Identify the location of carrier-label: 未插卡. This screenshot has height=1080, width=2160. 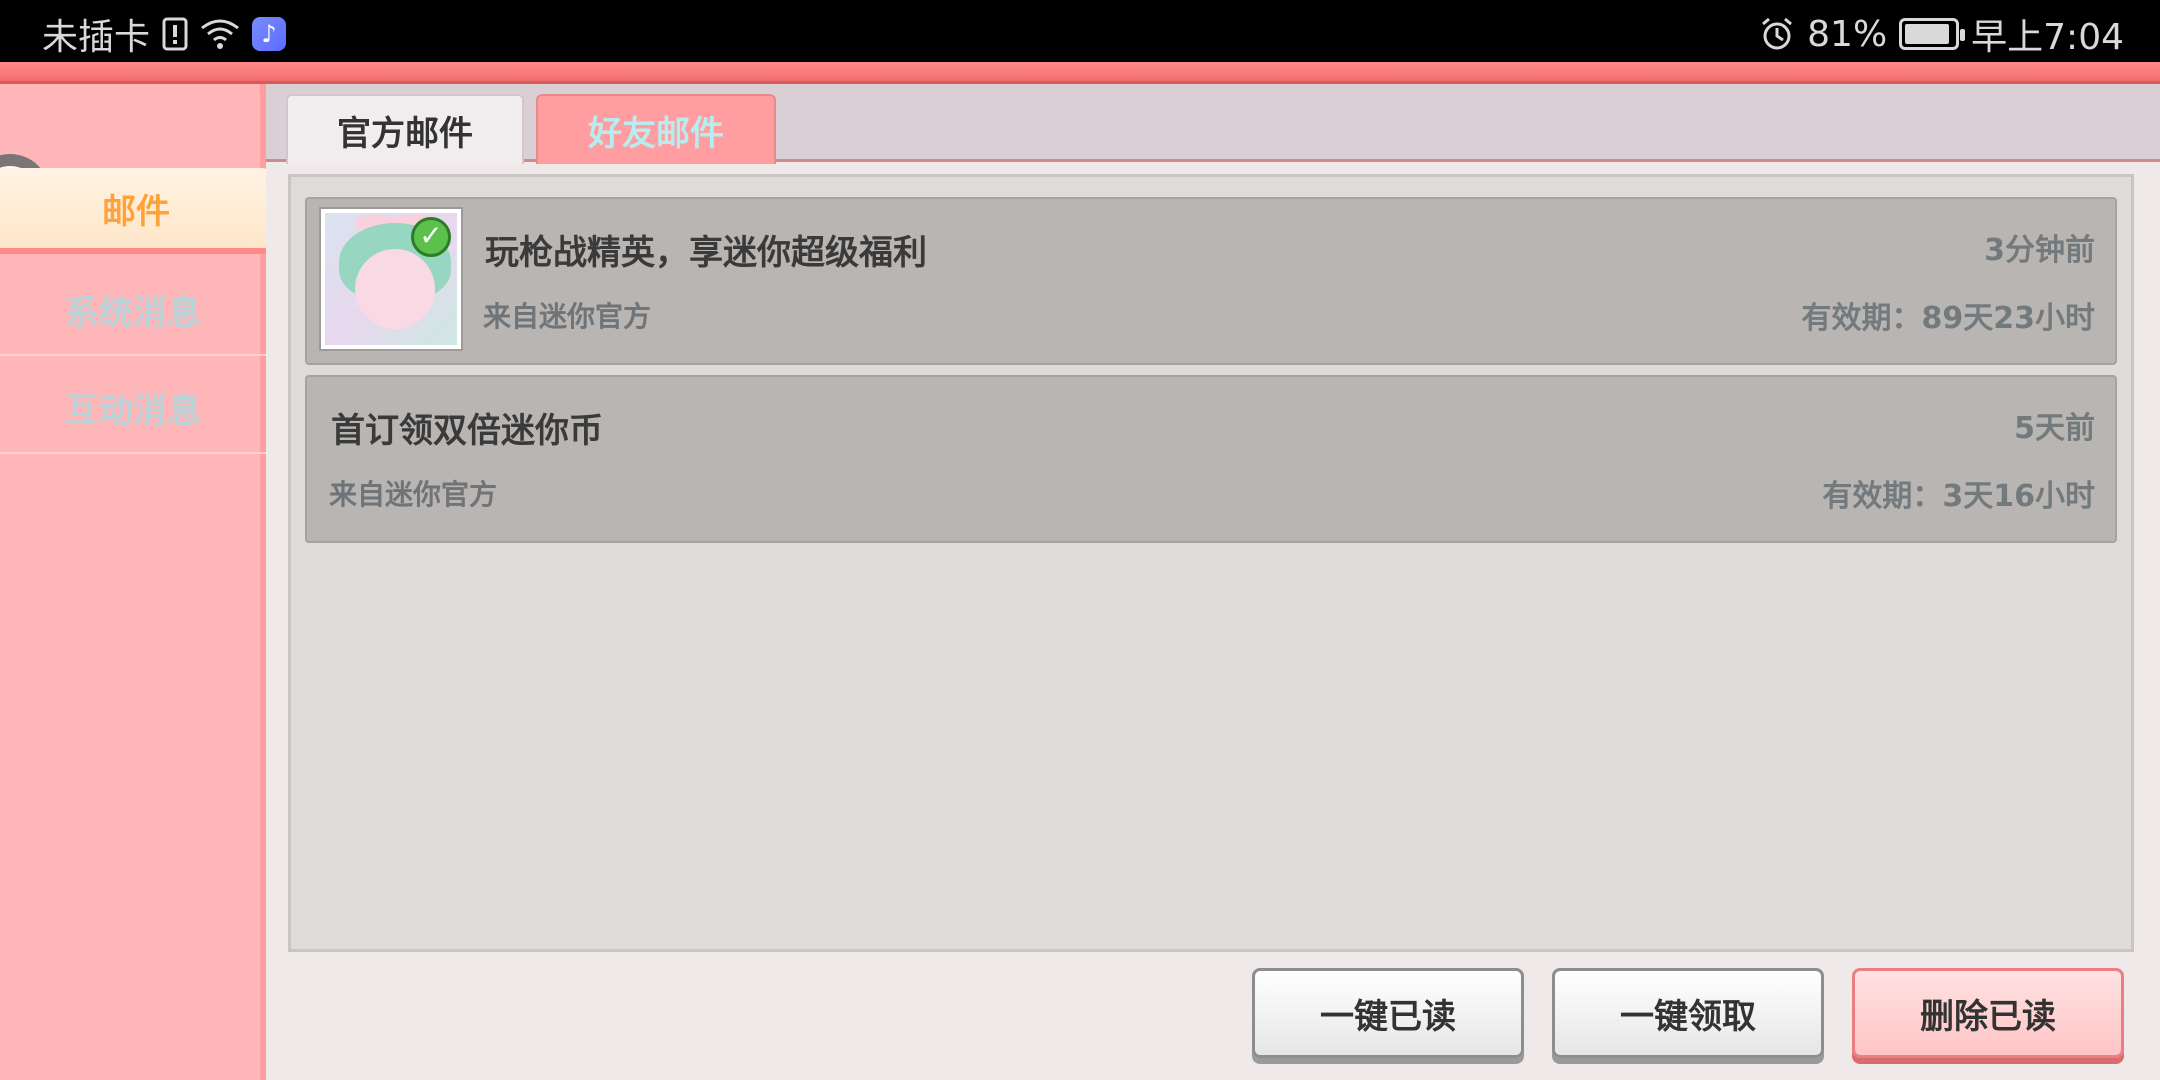
(96, 37).